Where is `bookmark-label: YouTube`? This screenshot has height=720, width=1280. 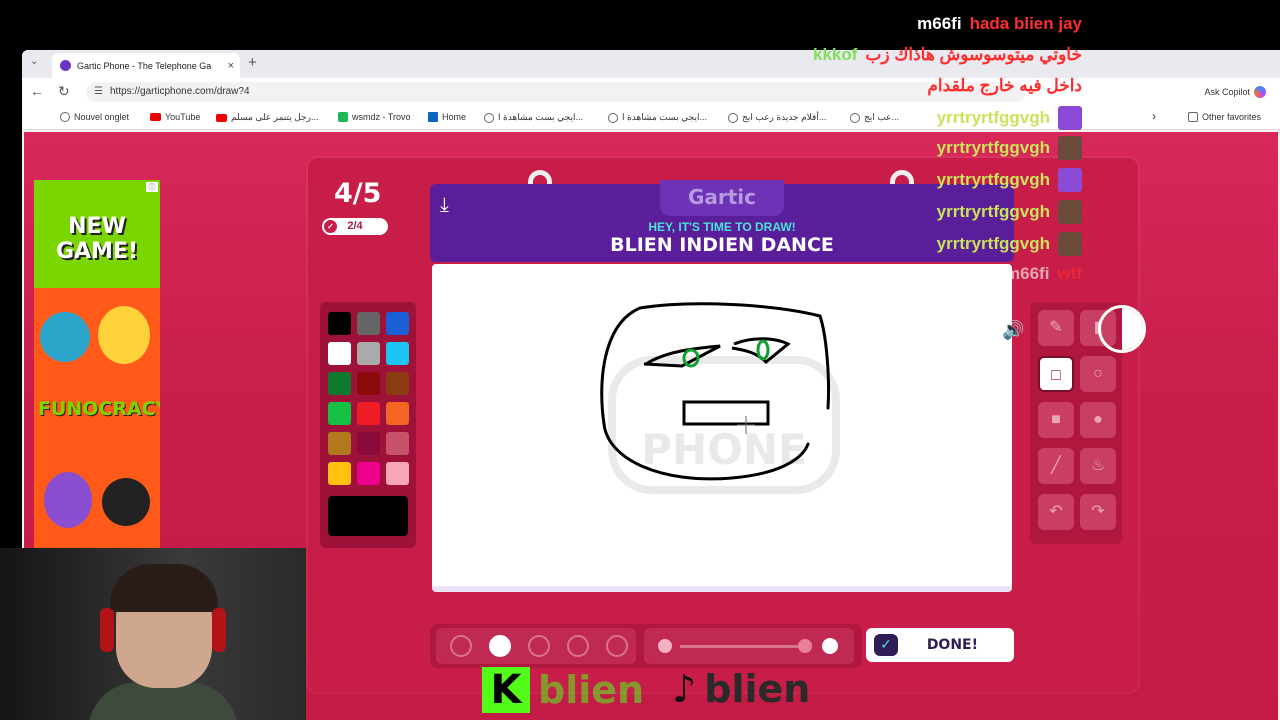
bookmark-label: YouTube is located at coordinates (183, 117).